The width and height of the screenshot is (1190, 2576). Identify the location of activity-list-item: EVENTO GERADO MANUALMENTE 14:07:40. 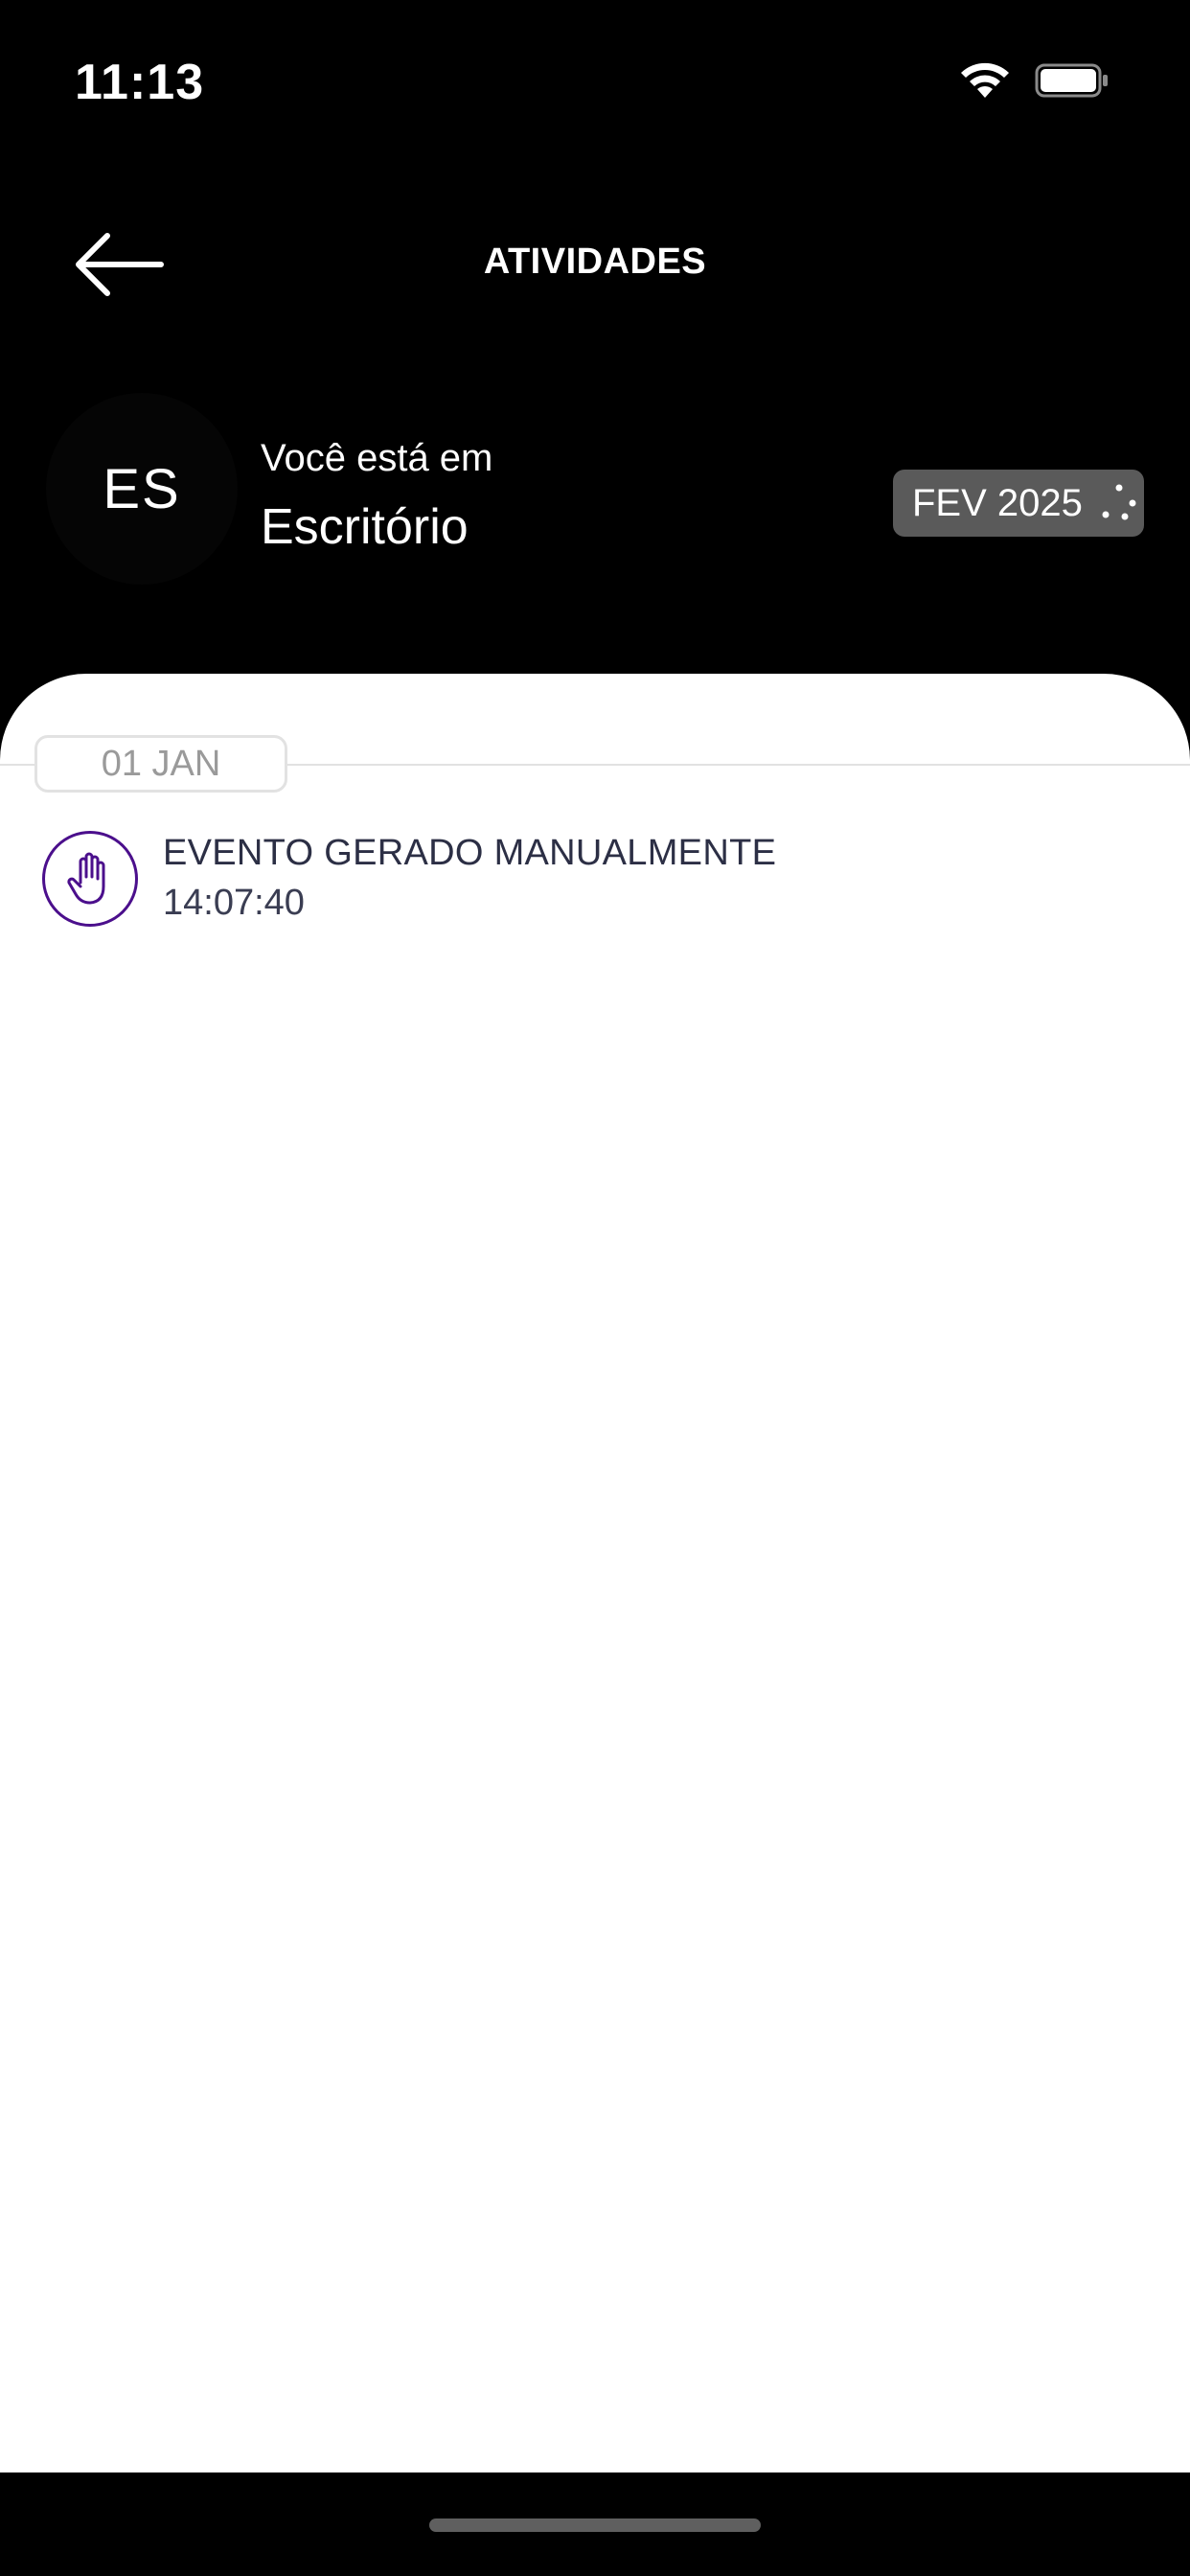
(595, 880).